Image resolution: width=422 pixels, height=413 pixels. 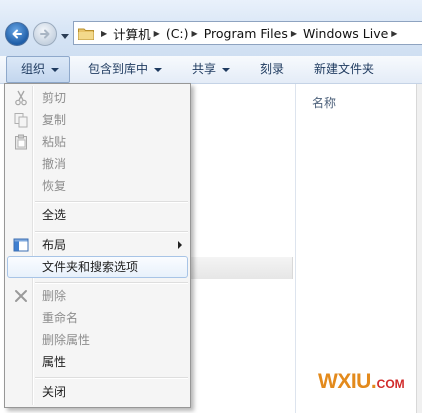 I want to click on menu-item-rename: 重命名, so click(x=97, y=318).